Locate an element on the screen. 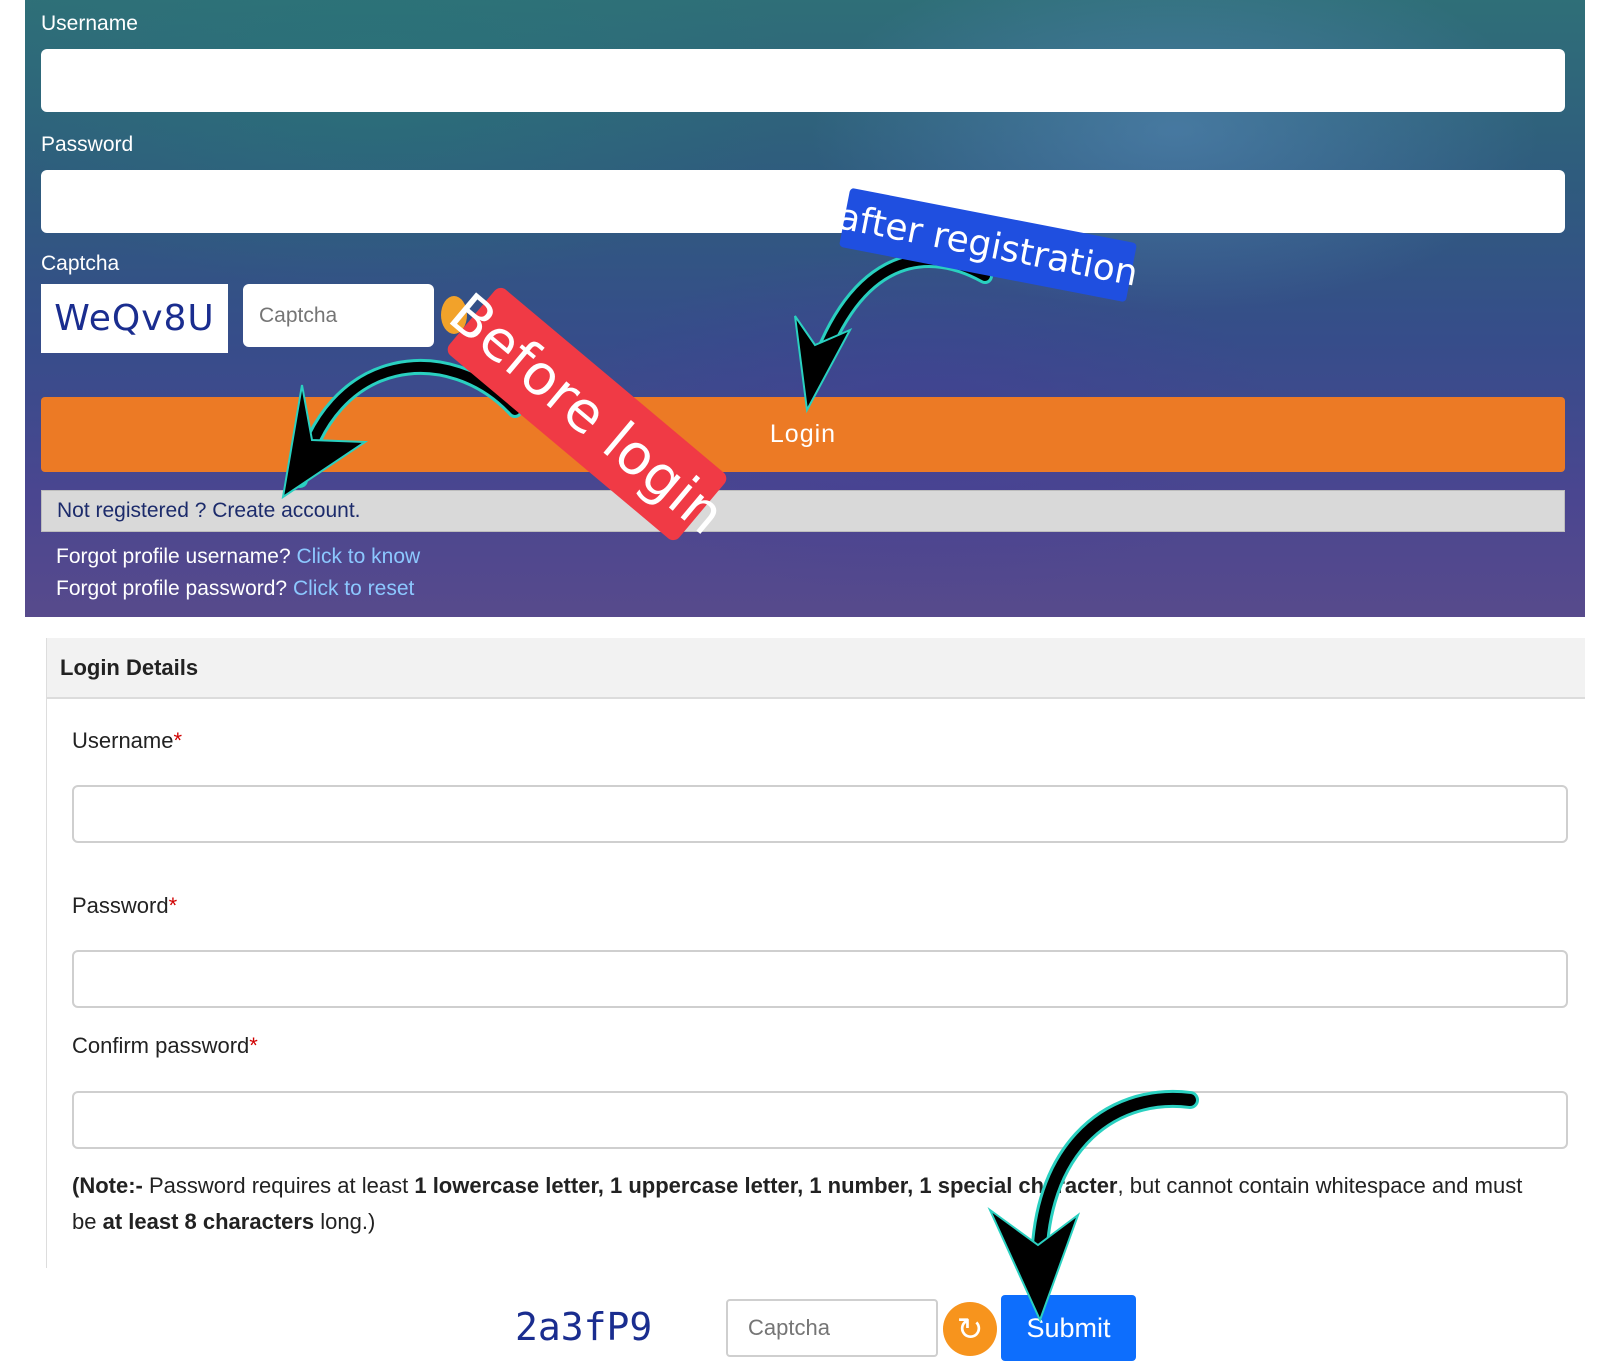  create-account-link: Not registered ? Create account. is located at coordinates (803, 511).